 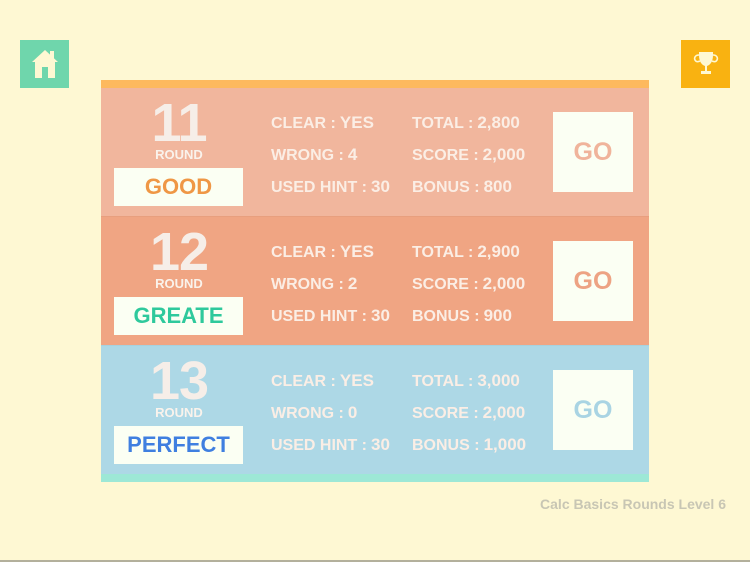 What do you see at coordinates (352, 154) in the screenshot?
I see `wrong-value: 4` at bounding box center [352, 154].